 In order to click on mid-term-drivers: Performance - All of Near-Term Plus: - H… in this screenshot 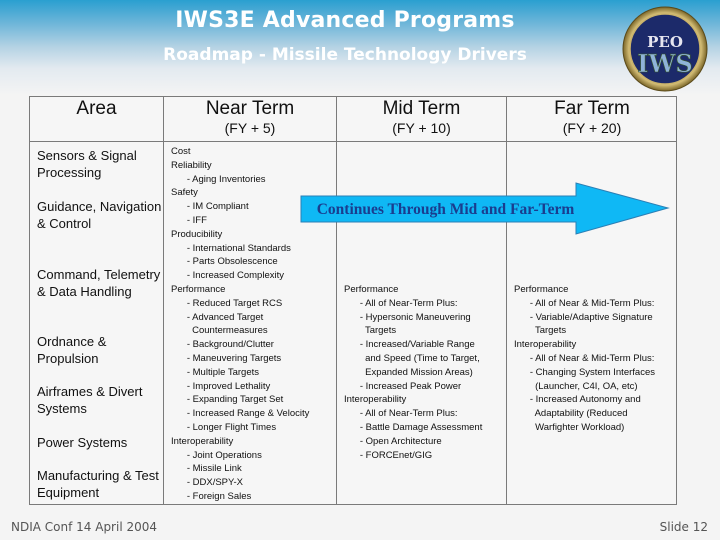, I will do `click(413, 372)`.